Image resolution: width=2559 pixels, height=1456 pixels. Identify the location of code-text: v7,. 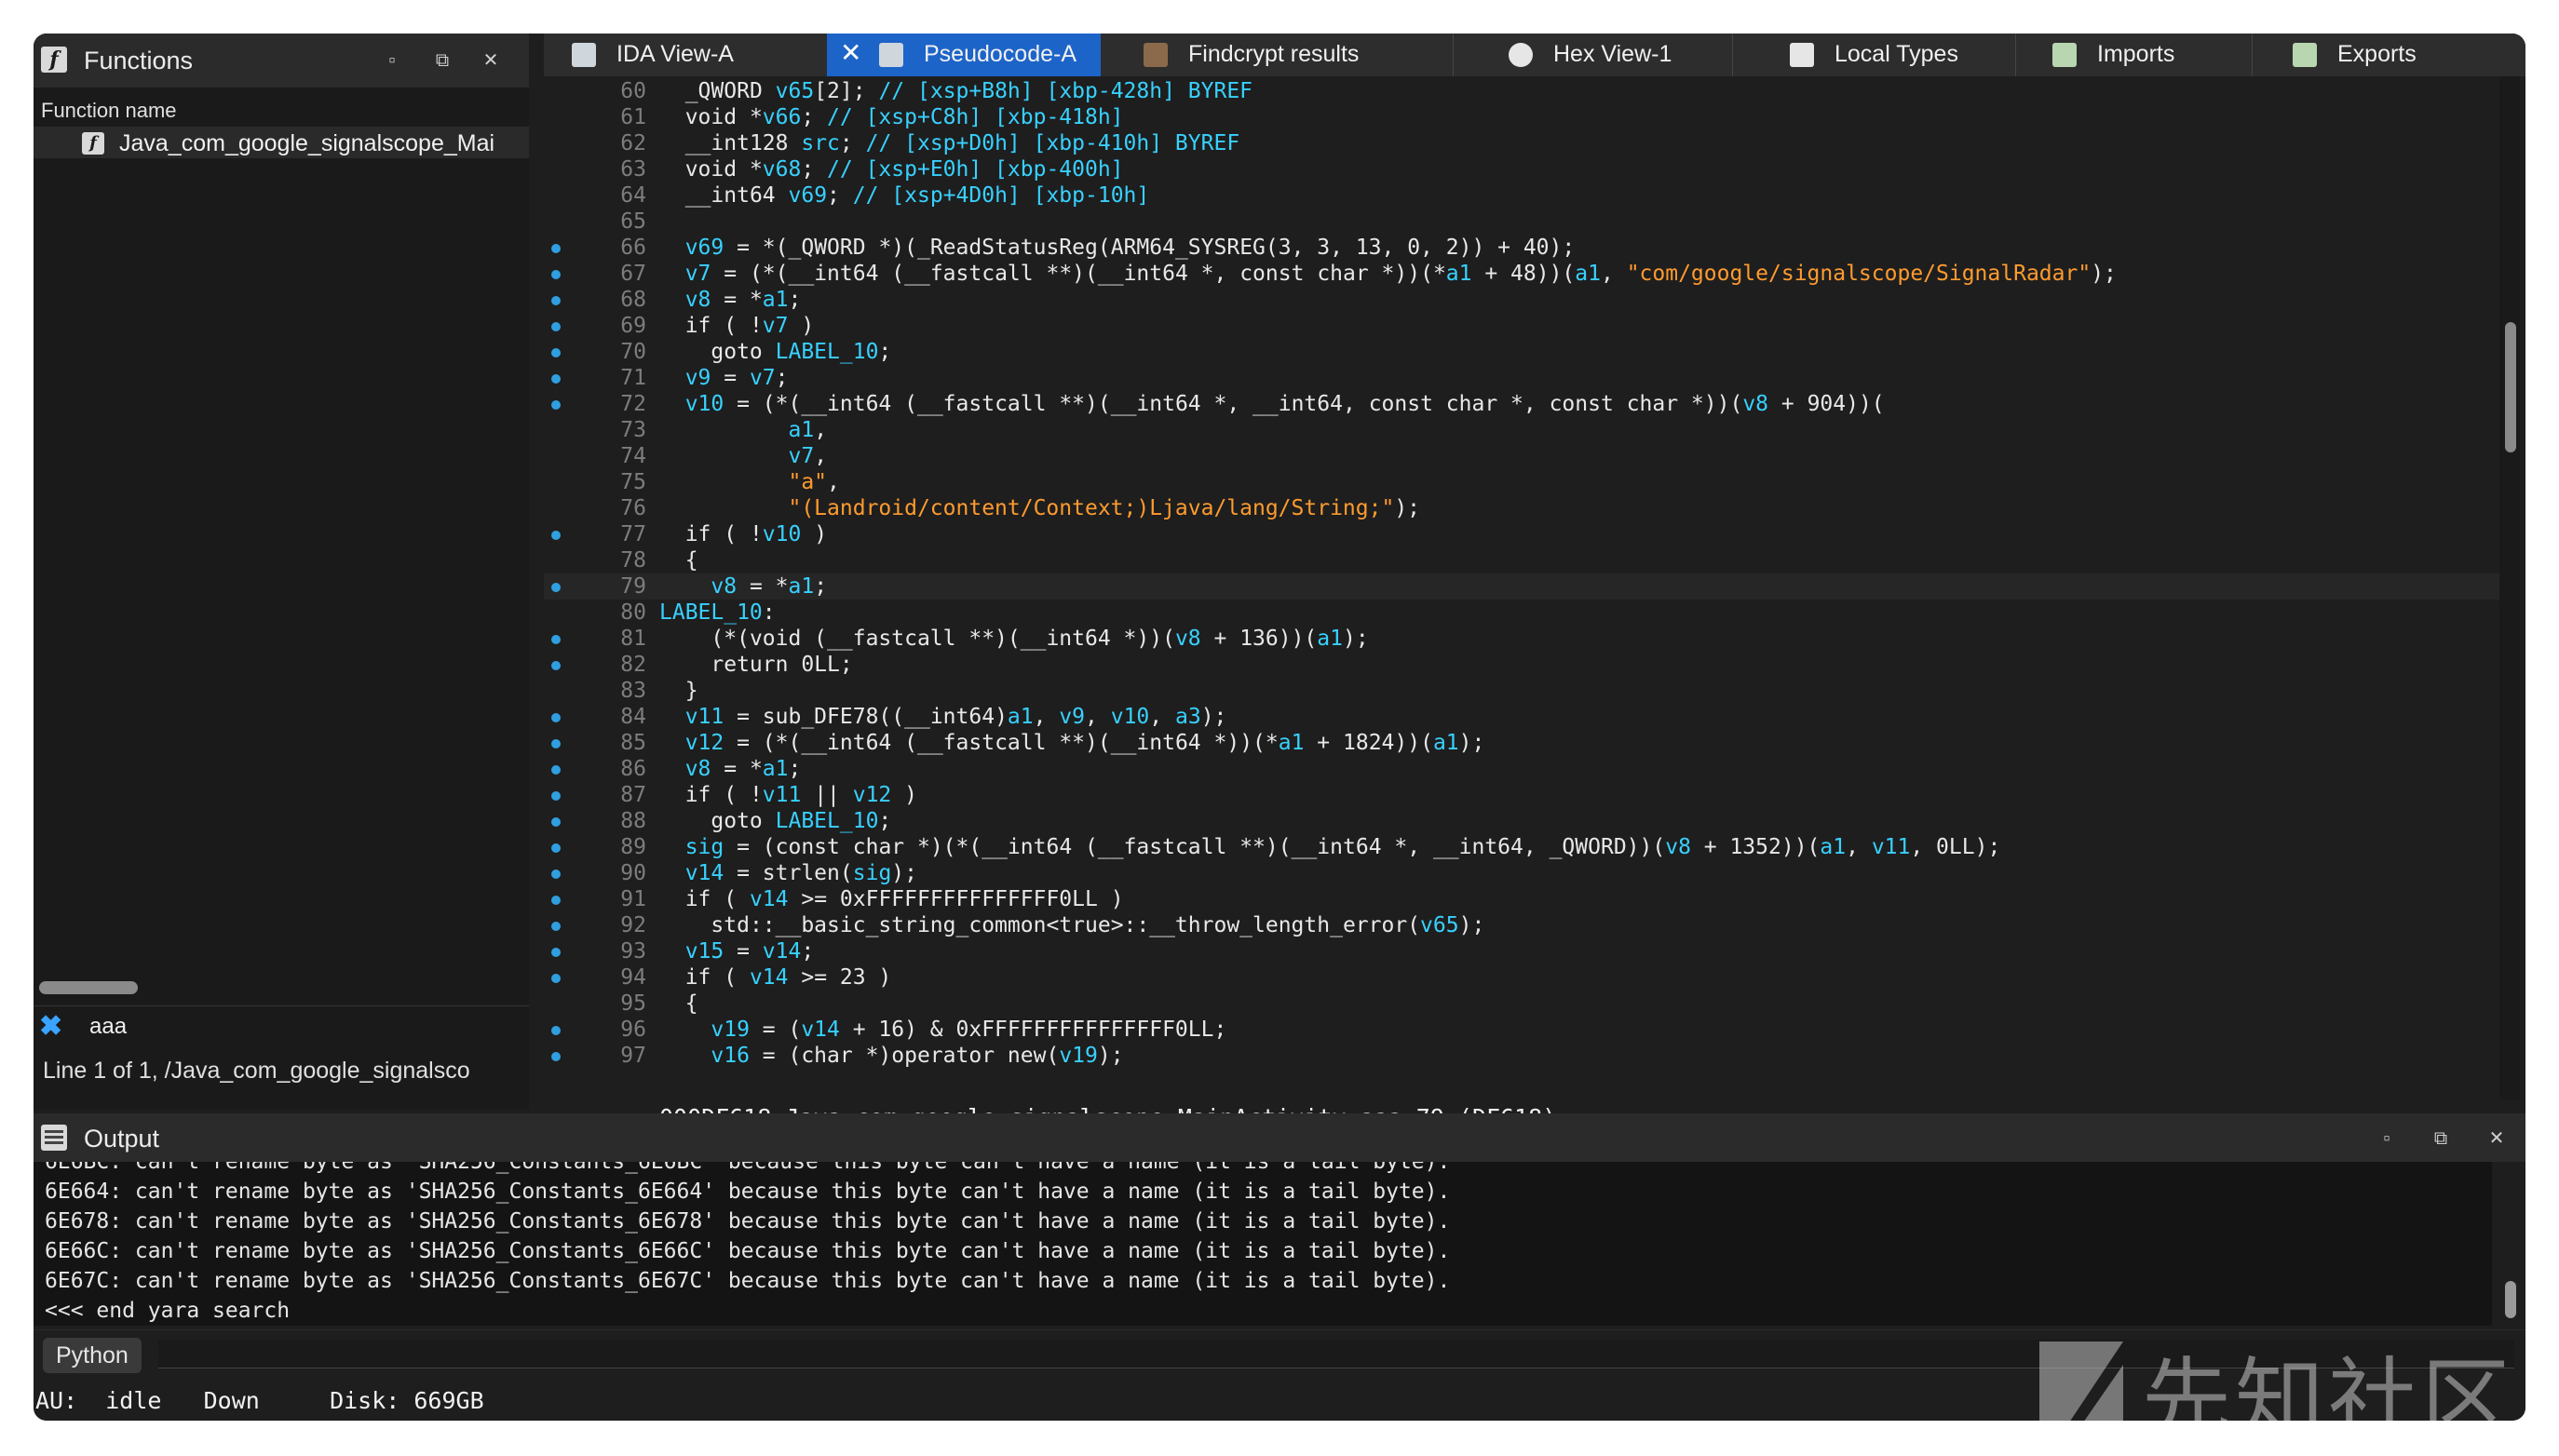
(743, 456).